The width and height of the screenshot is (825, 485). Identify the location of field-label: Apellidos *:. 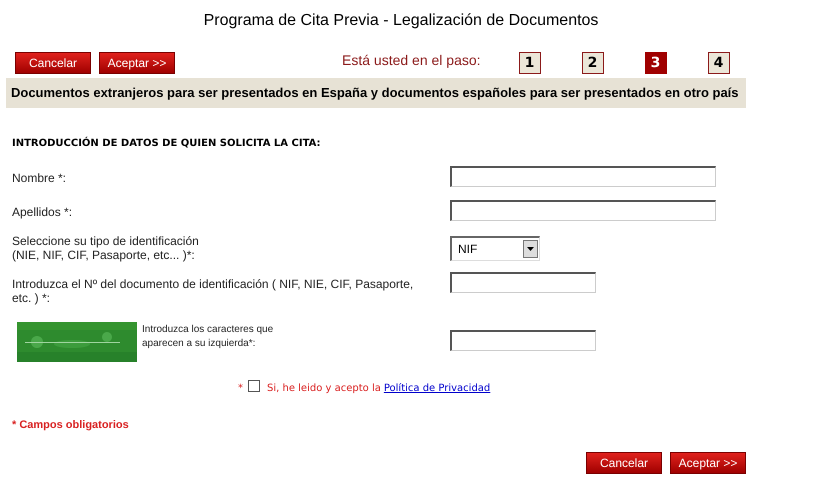
(43, 212).